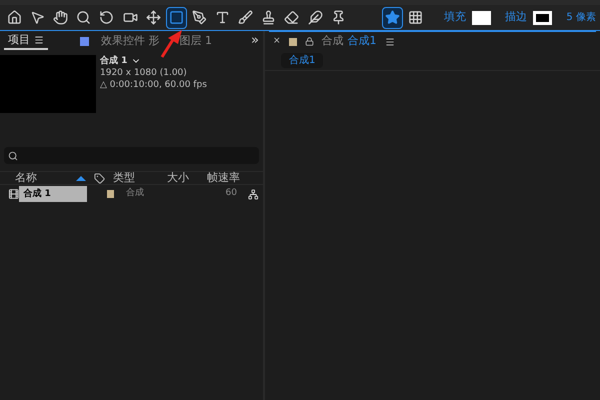 This screenshot has height=400, width=600. Describe the element at coordinates (53, 194) in the screenshot. I see `item-name: 合成 1` at that location.